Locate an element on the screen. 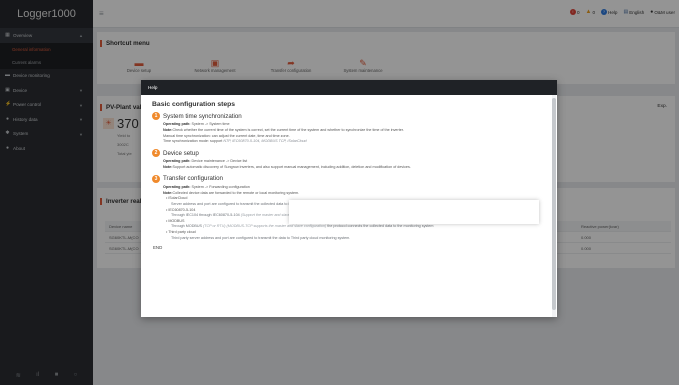 This screenshot has width=679, height=385. step-heading: 1 System time synchronization is located at coordinates (349, 116).